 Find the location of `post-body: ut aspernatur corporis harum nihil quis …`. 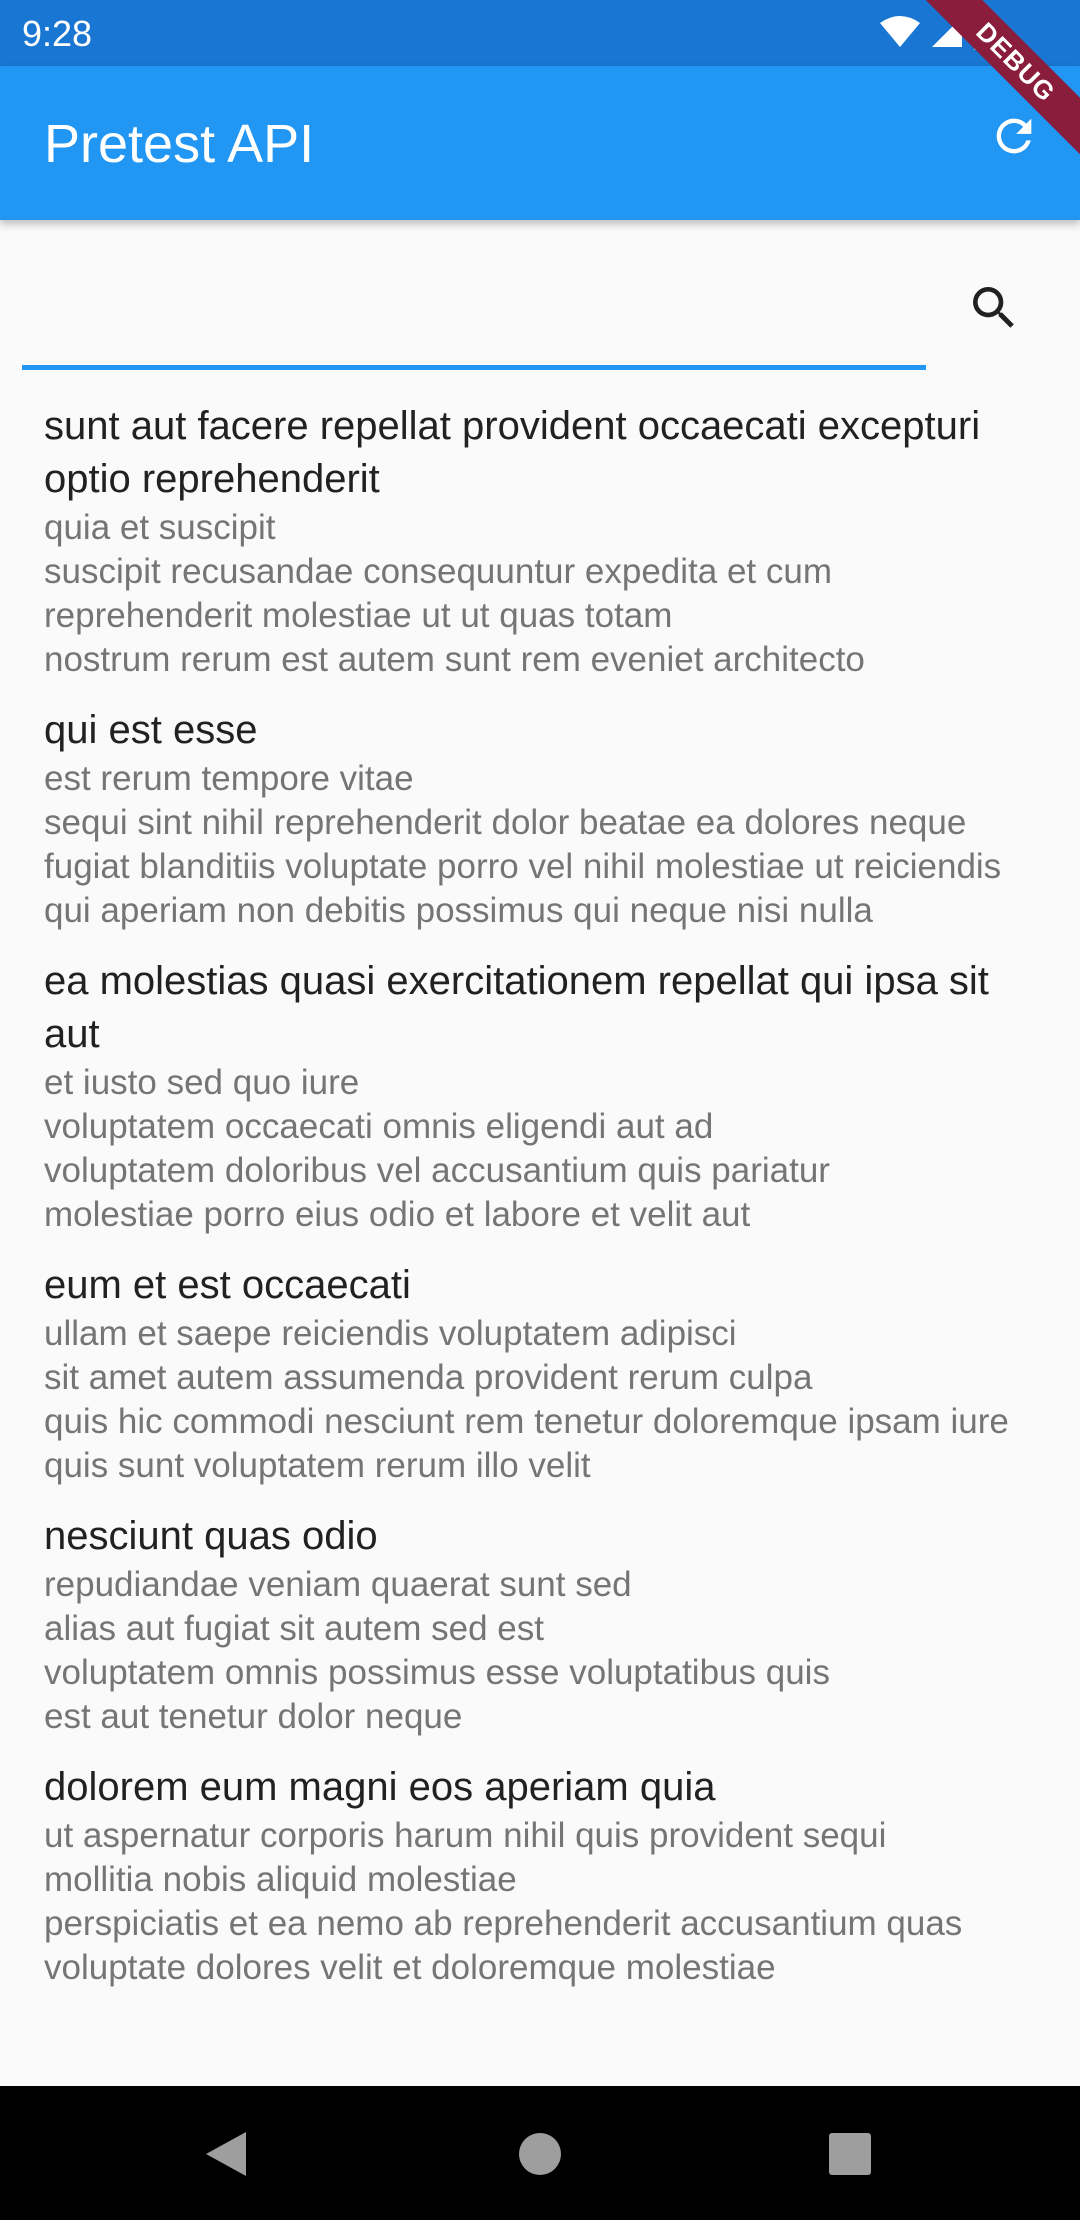

post-body: ut aspernatur corporis harum nihil quis … is located at coordinates (503, 1901).